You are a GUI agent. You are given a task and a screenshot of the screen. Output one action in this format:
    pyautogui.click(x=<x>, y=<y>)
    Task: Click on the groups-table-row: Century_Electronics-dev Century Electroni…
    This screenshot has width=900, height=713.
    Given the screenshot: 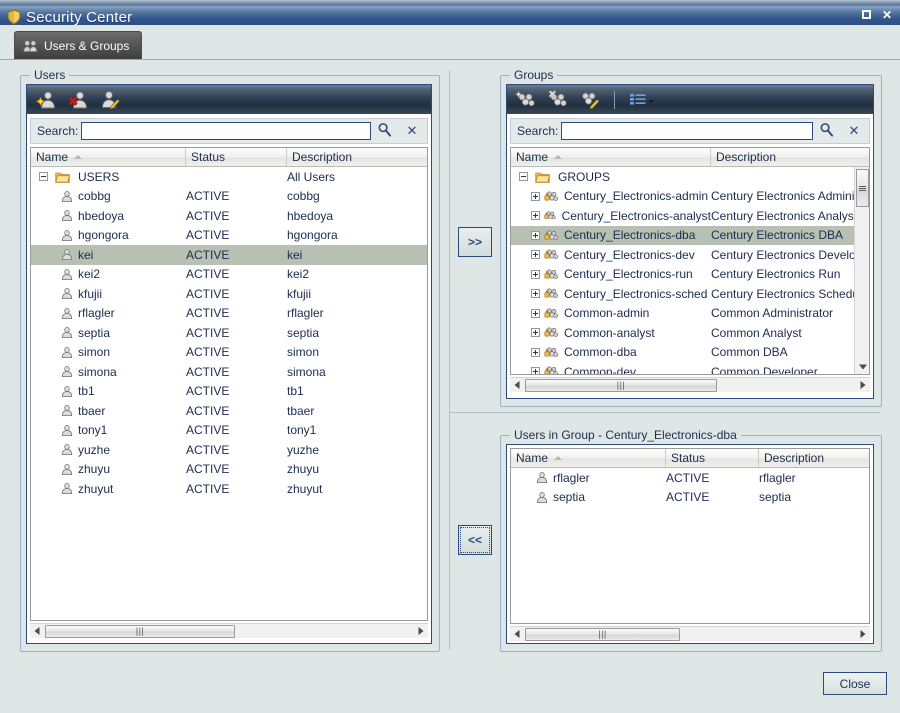 What is the action you would take?
    pyautogui.click(x=682, y=255)
    